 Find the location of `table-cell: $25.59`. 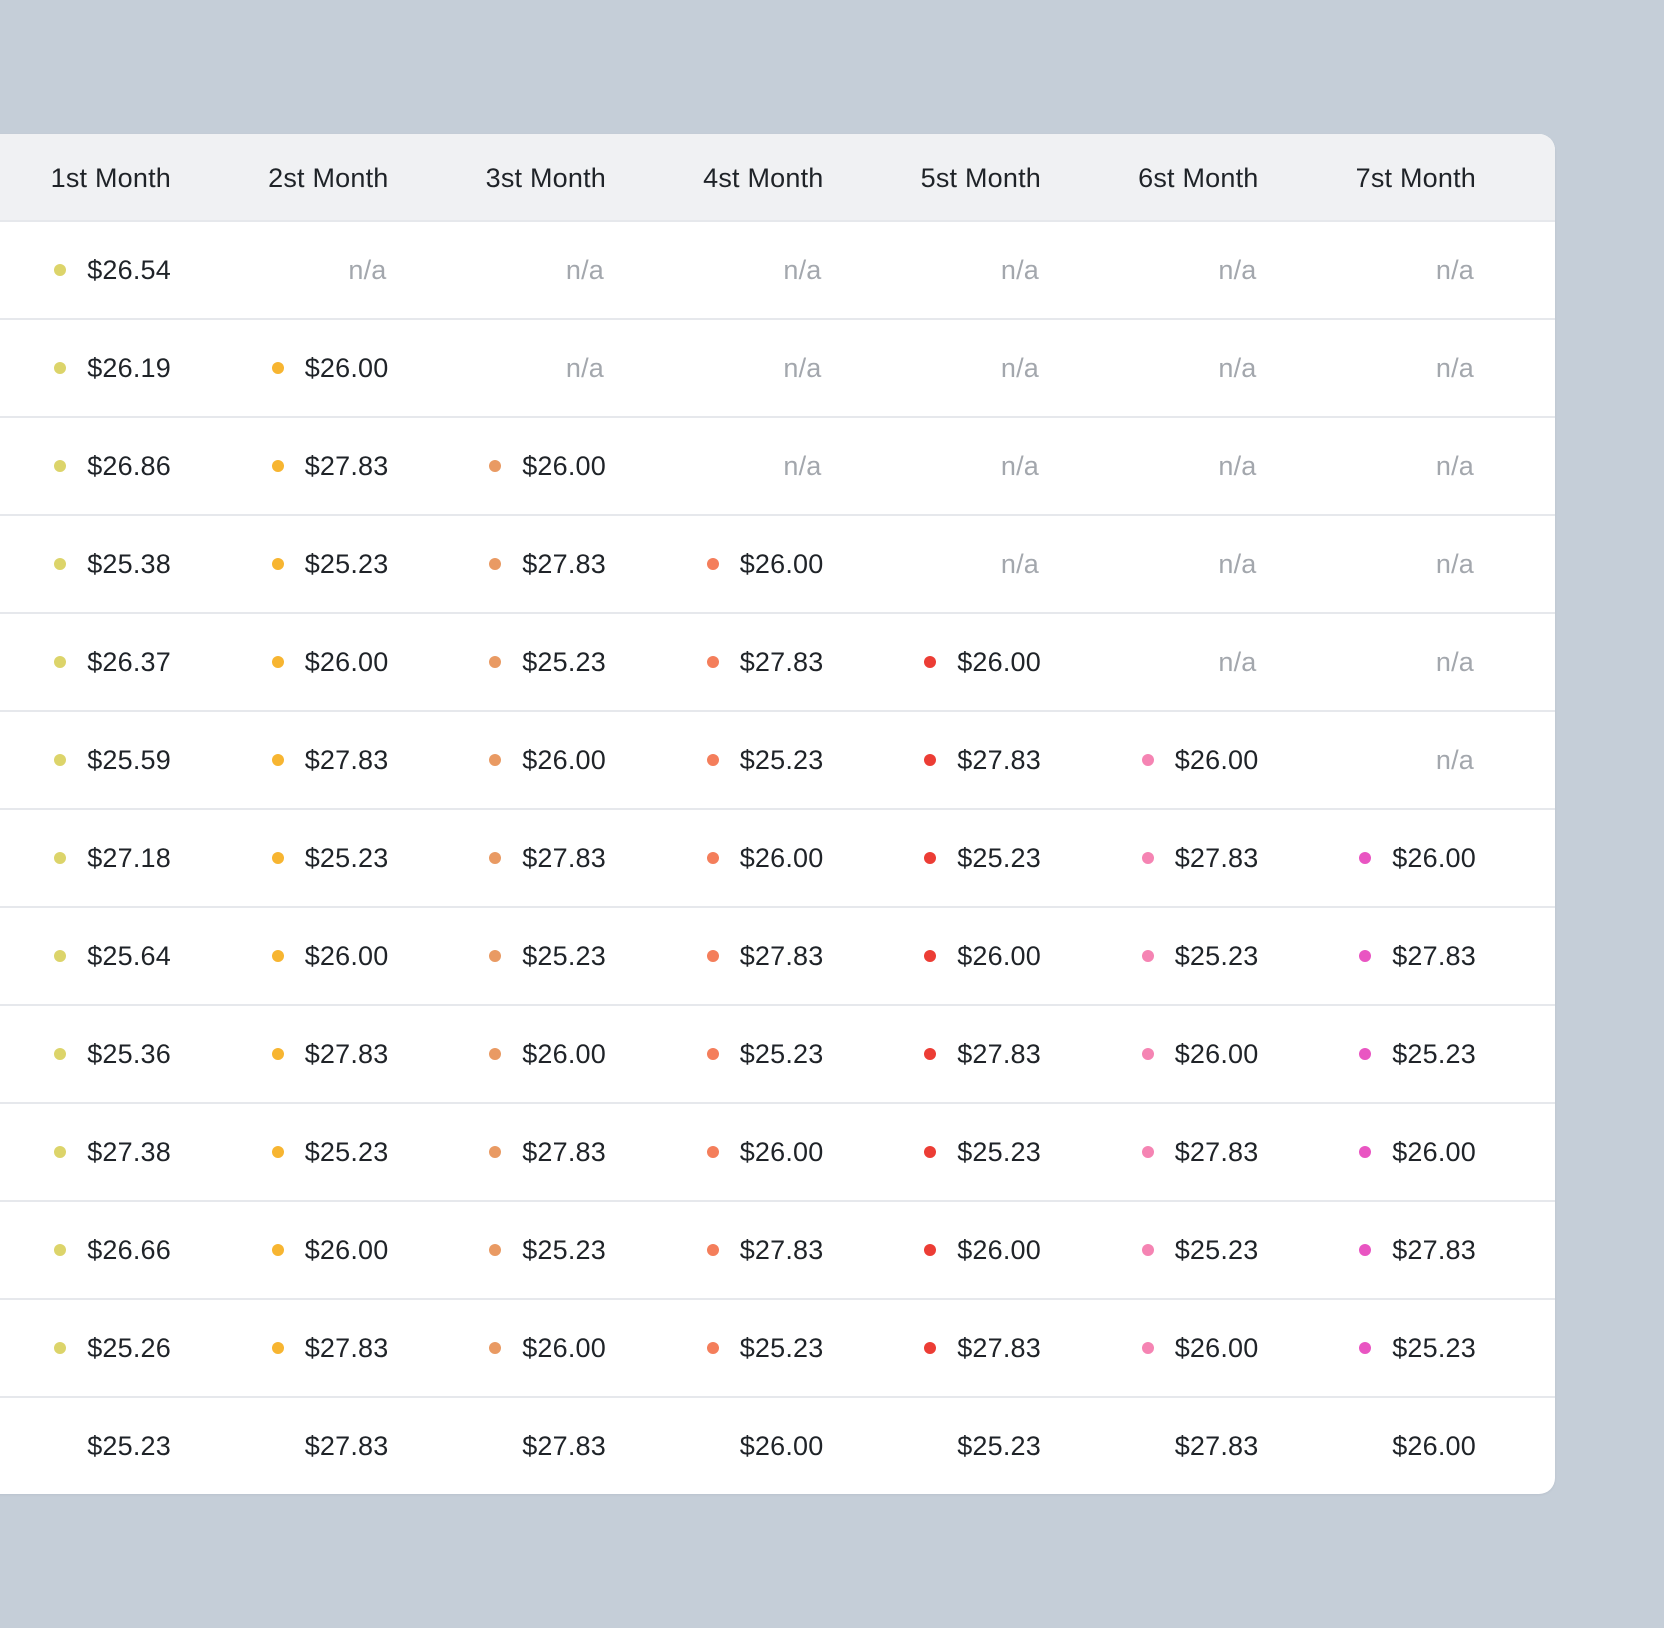

table-cell: $25.59 is located at coordinates (85, 760).